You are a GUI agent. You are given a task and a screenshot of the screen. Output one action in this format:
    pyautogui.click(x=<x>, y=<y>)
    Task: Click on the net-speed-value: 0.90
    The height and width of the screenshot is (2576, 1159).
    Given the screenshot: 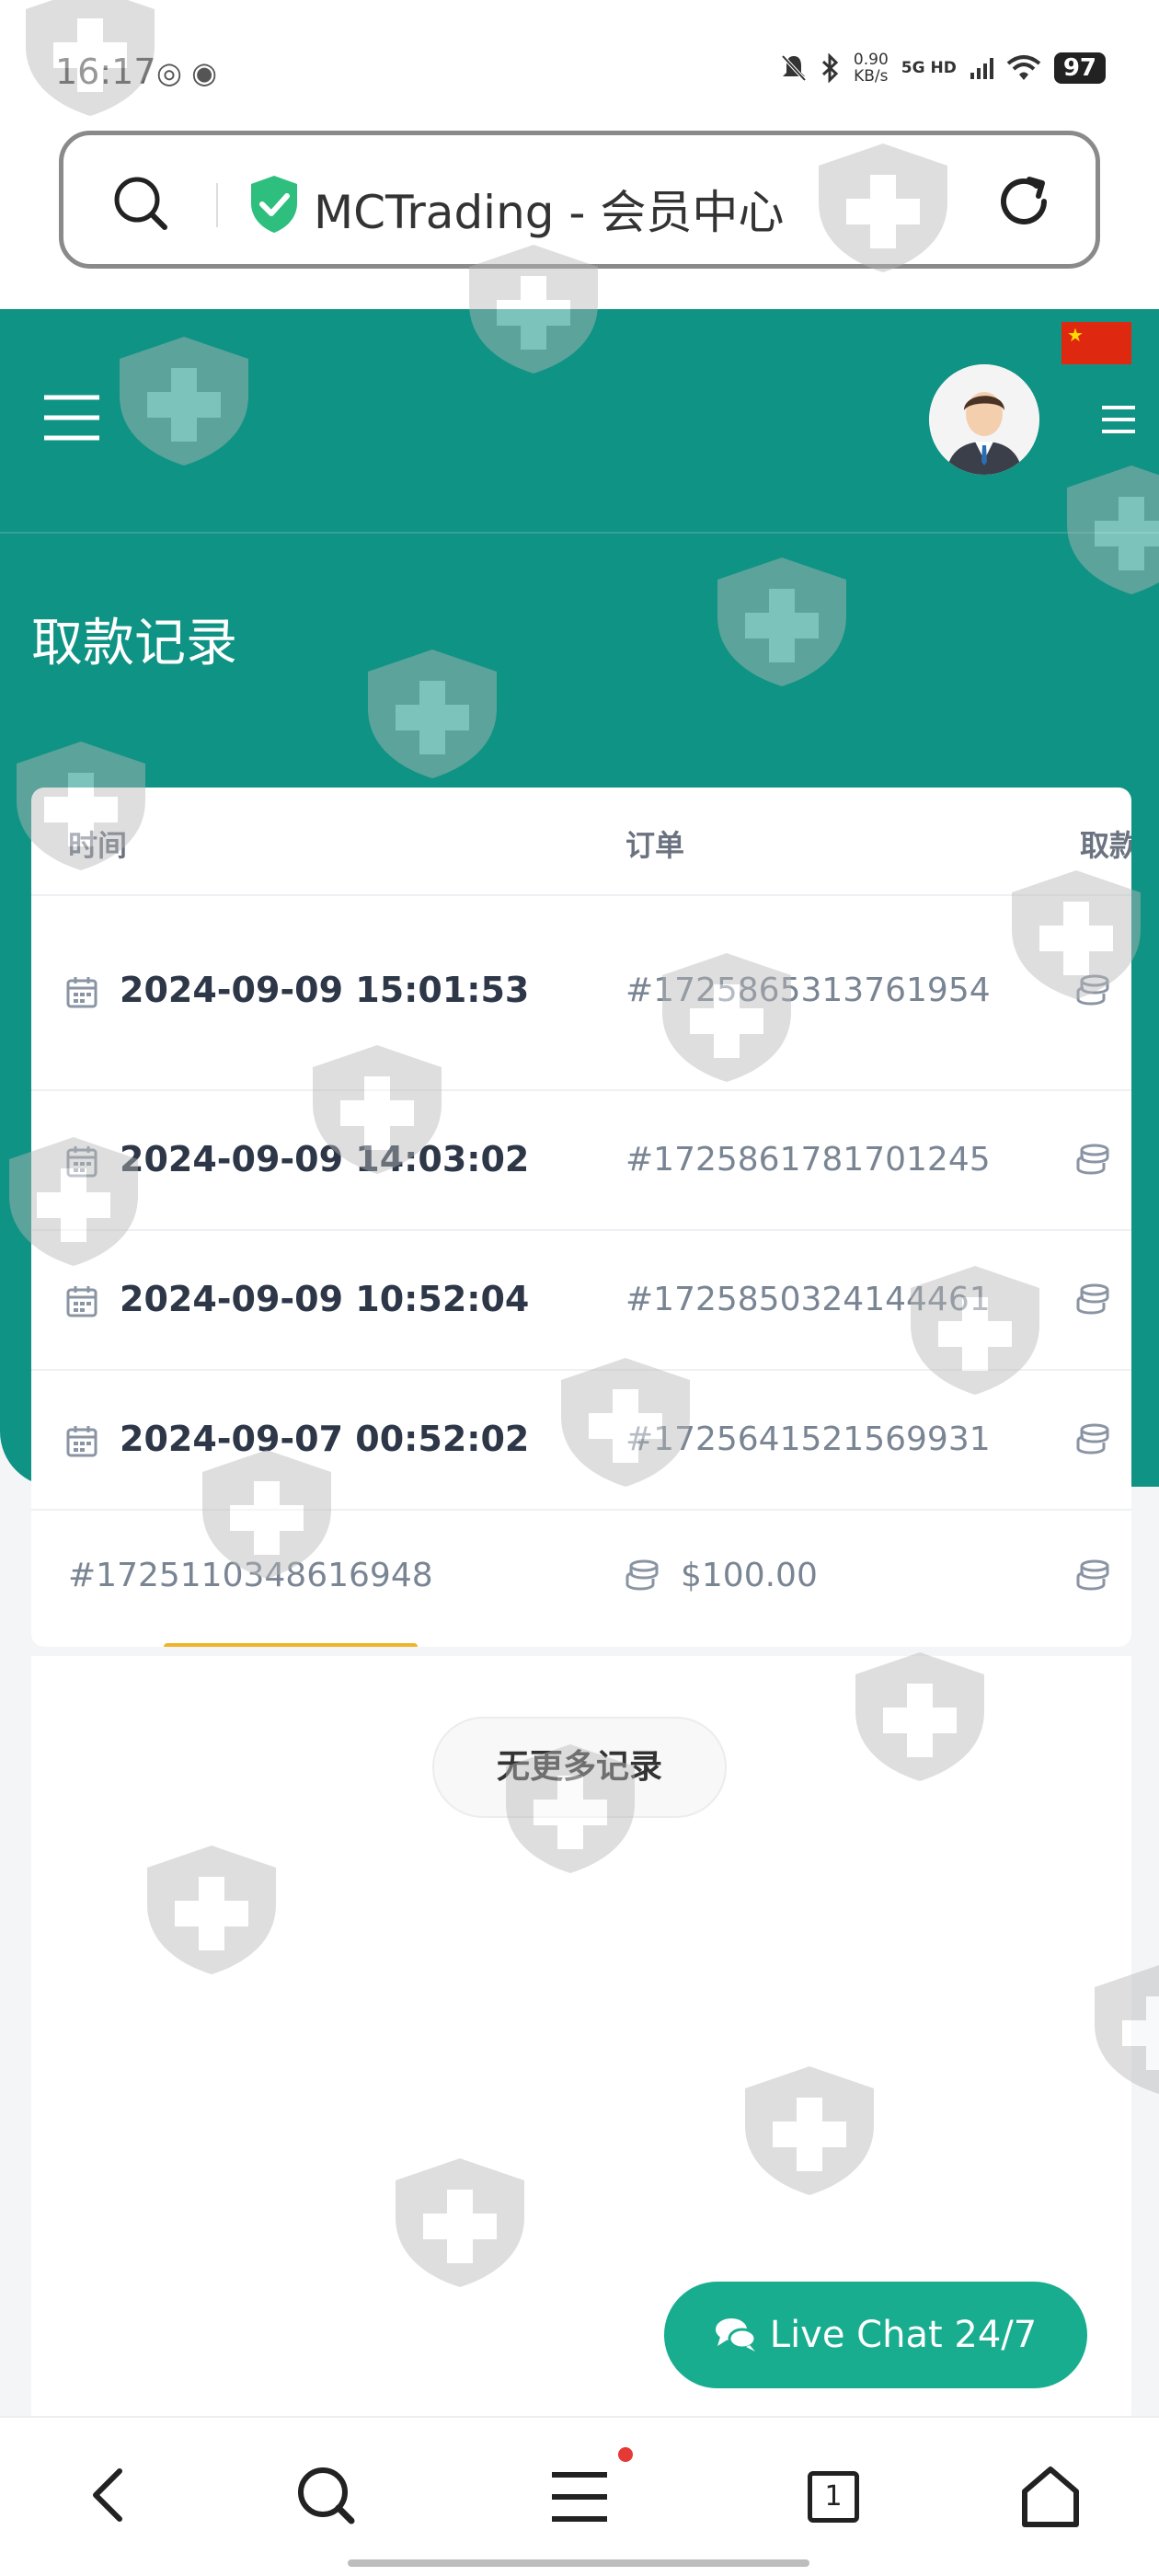 What is the action you would take?
    pyautogui.click(x=871, y=60)
    